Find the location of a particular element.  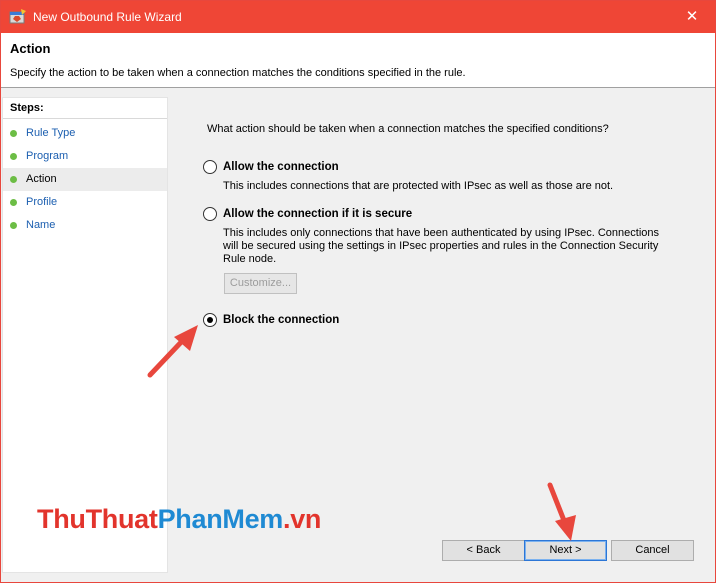

option-label-allow-secure: Allow the connection if it is secure is located at coordinates (317, 214).